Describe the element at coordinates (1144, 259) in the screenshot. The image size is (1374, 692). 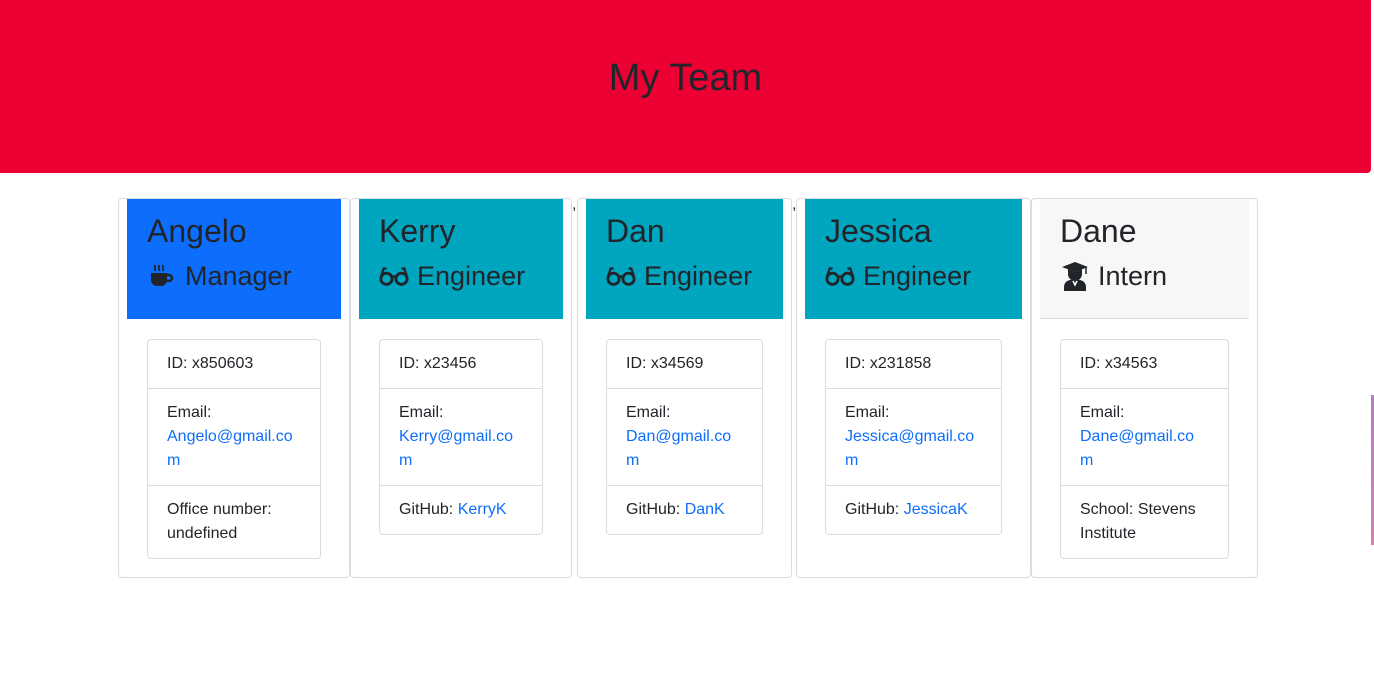
I see `card-header: Dane Intern` at that location.